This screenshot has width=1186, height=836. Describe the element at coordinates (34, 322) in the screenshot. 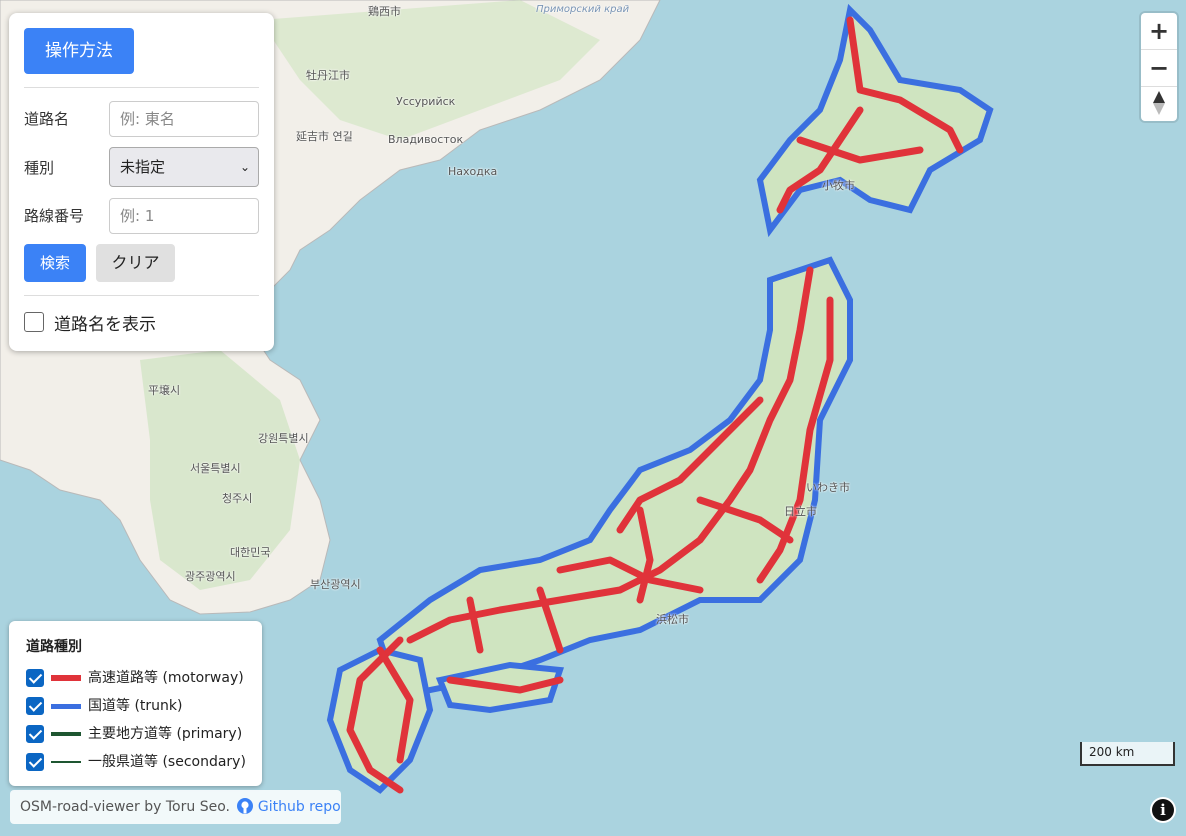

I see `show-names-checkbox` at that location.